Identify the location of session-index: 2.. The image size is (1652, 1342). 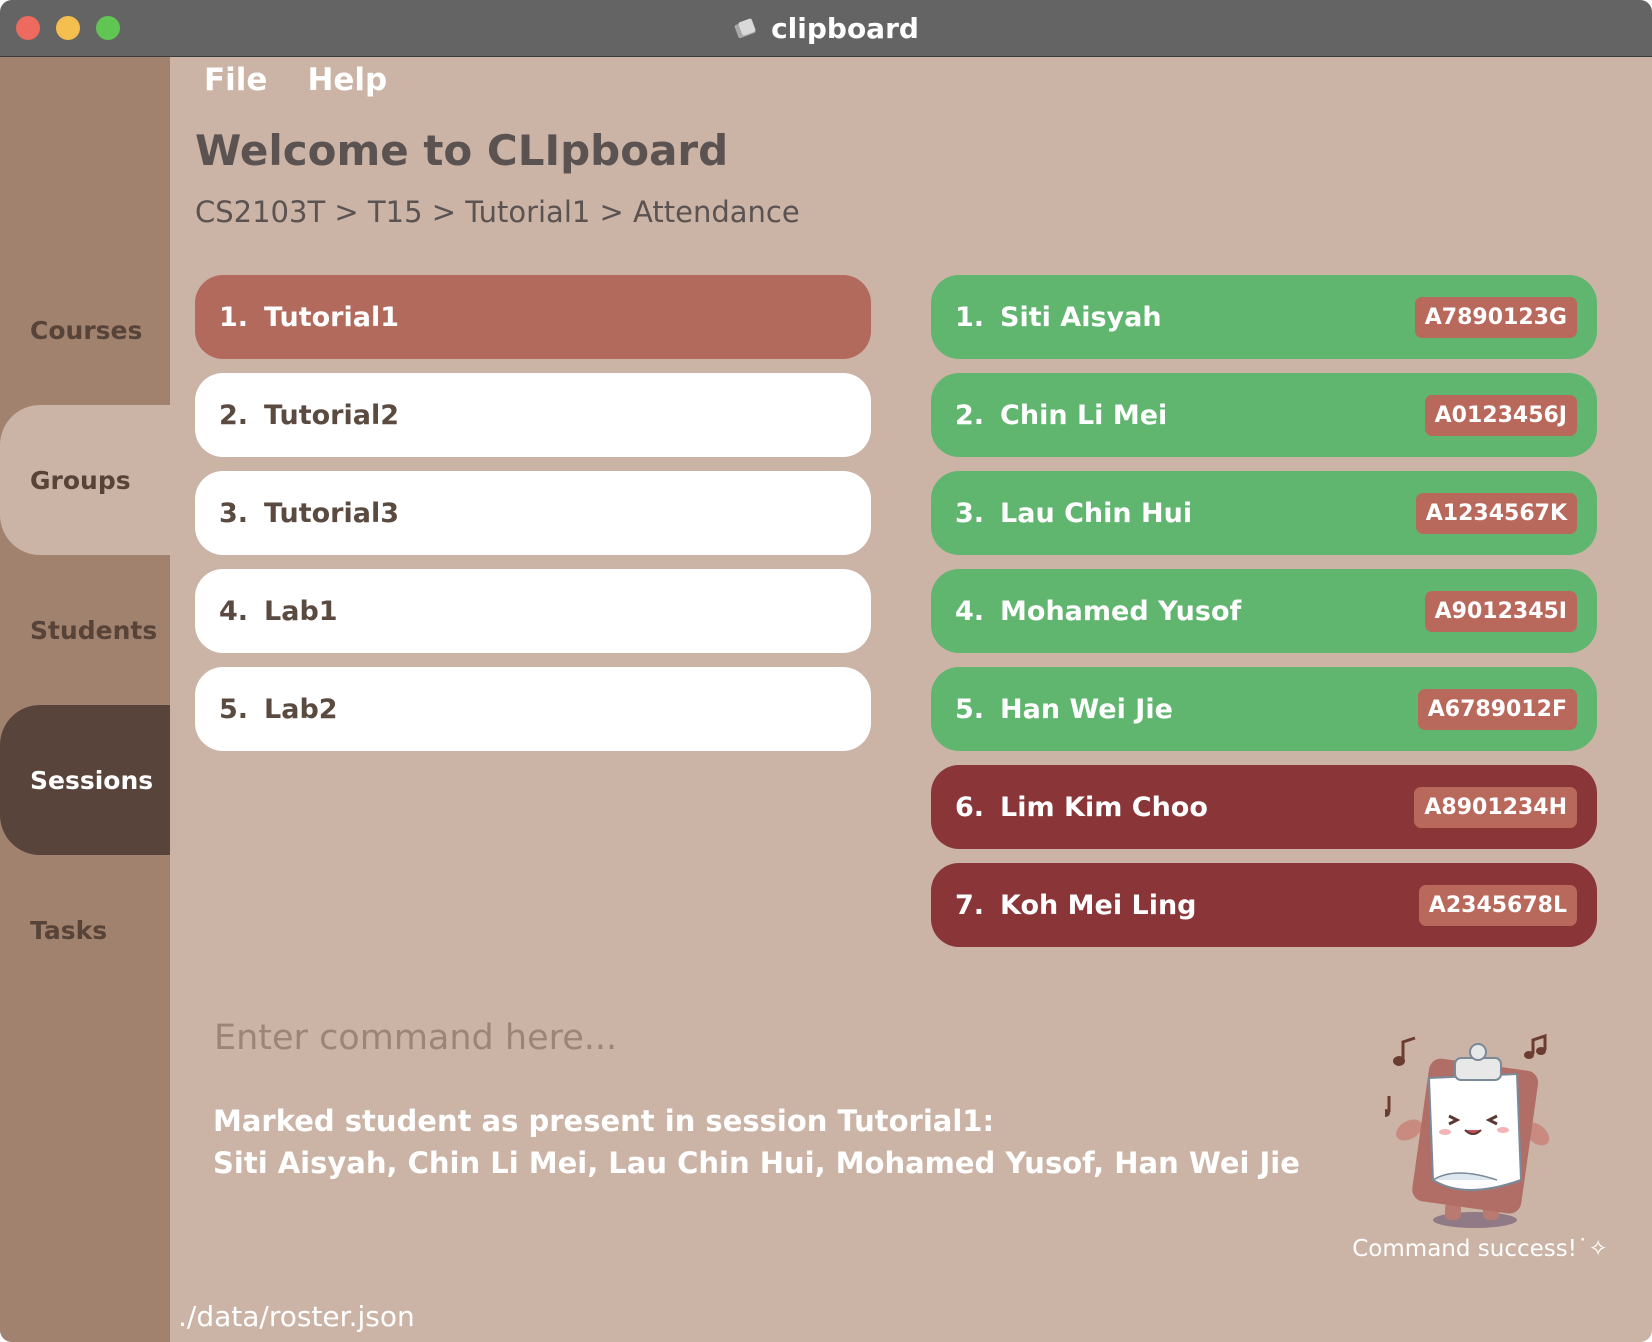
(234, 415).